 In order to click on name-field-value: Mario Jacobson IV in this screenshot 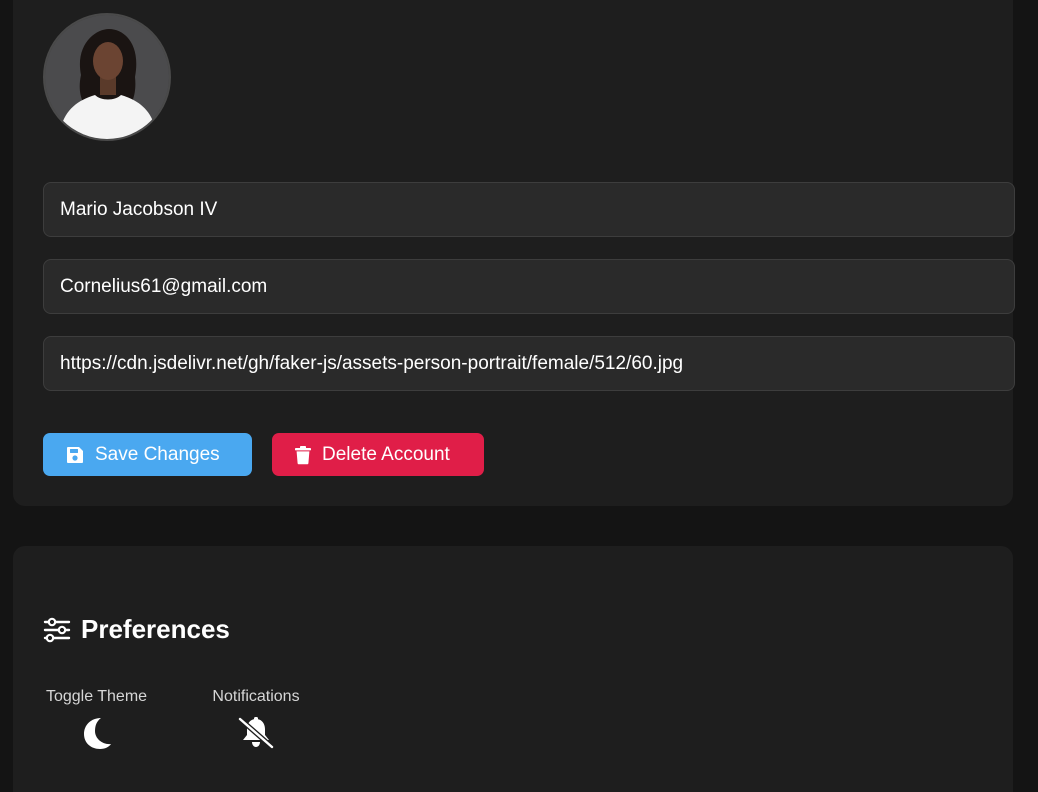, I will do `click(139, 209)`.